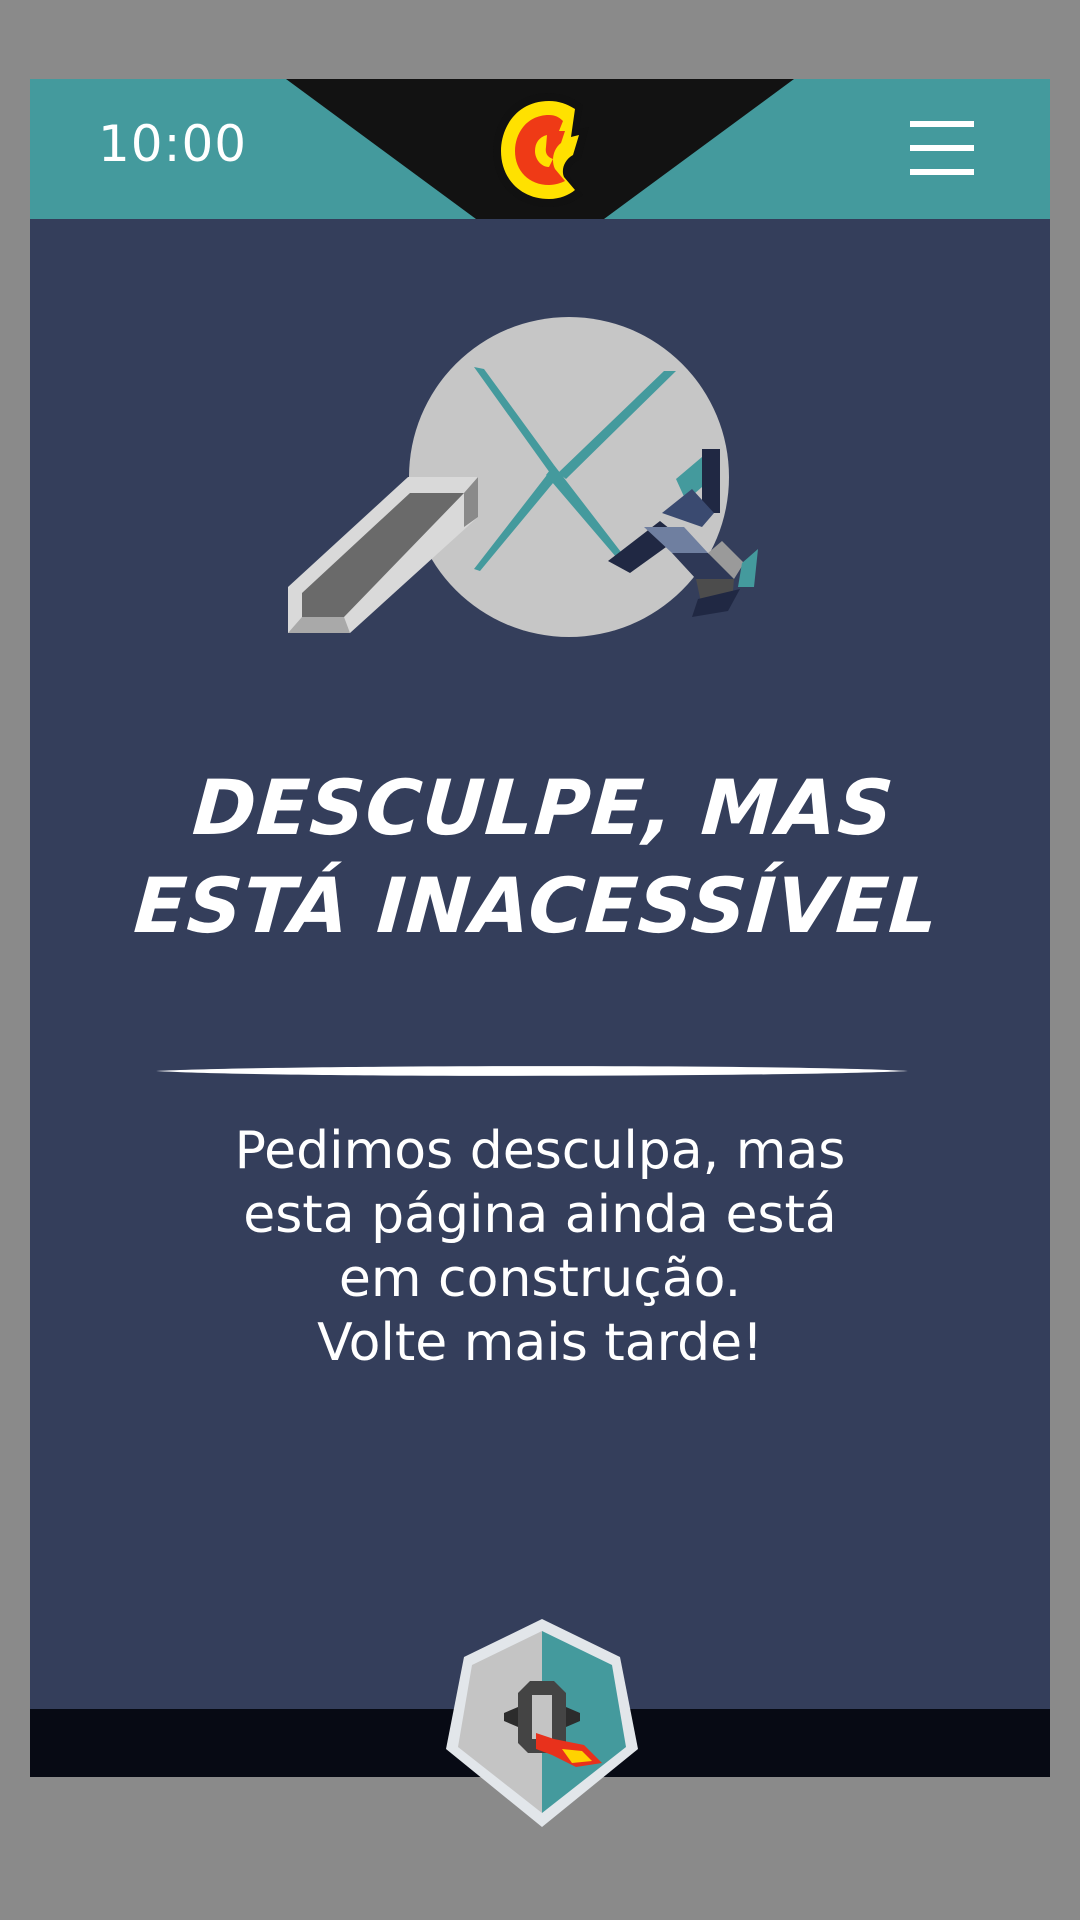  I want to click on message-line-1: Pedimos desculpa, mas, so click(540, 1151).